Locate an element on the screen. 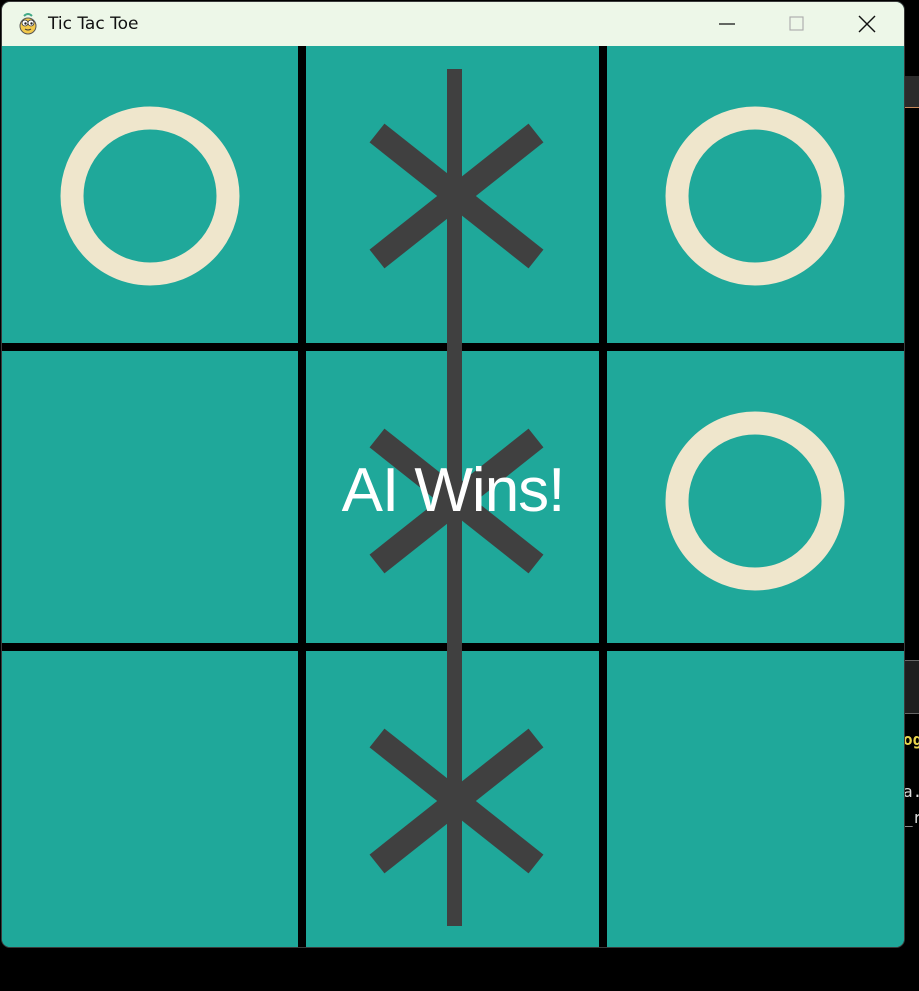 Image resolution: width=919 pixels, height=991 pixels. close-icon is located at coordinates (867, 24).